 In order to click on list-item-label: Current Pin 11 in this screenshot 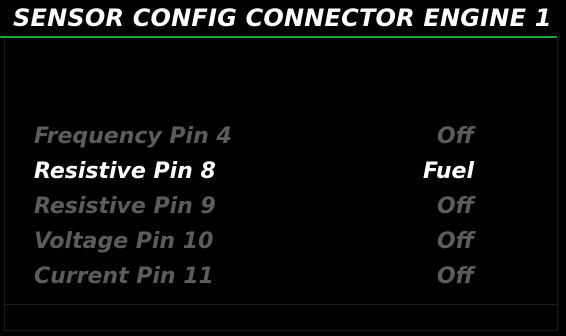, I will do `click(124, 276)`.